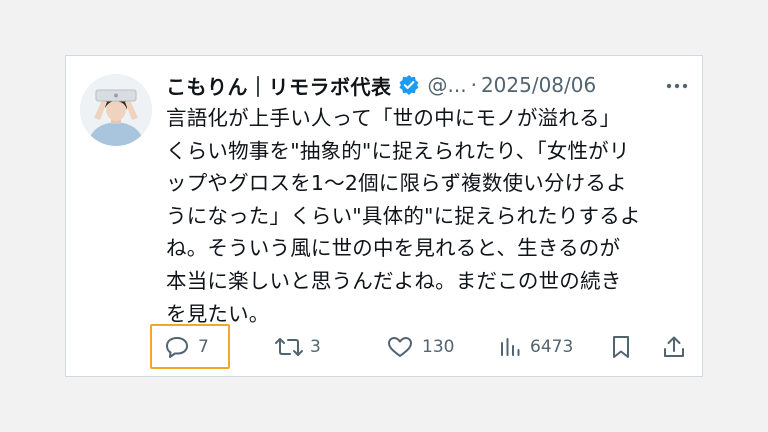 This screenshot has height=432, width=768. I want to click on person-avatar-icon, so click(116, 110).